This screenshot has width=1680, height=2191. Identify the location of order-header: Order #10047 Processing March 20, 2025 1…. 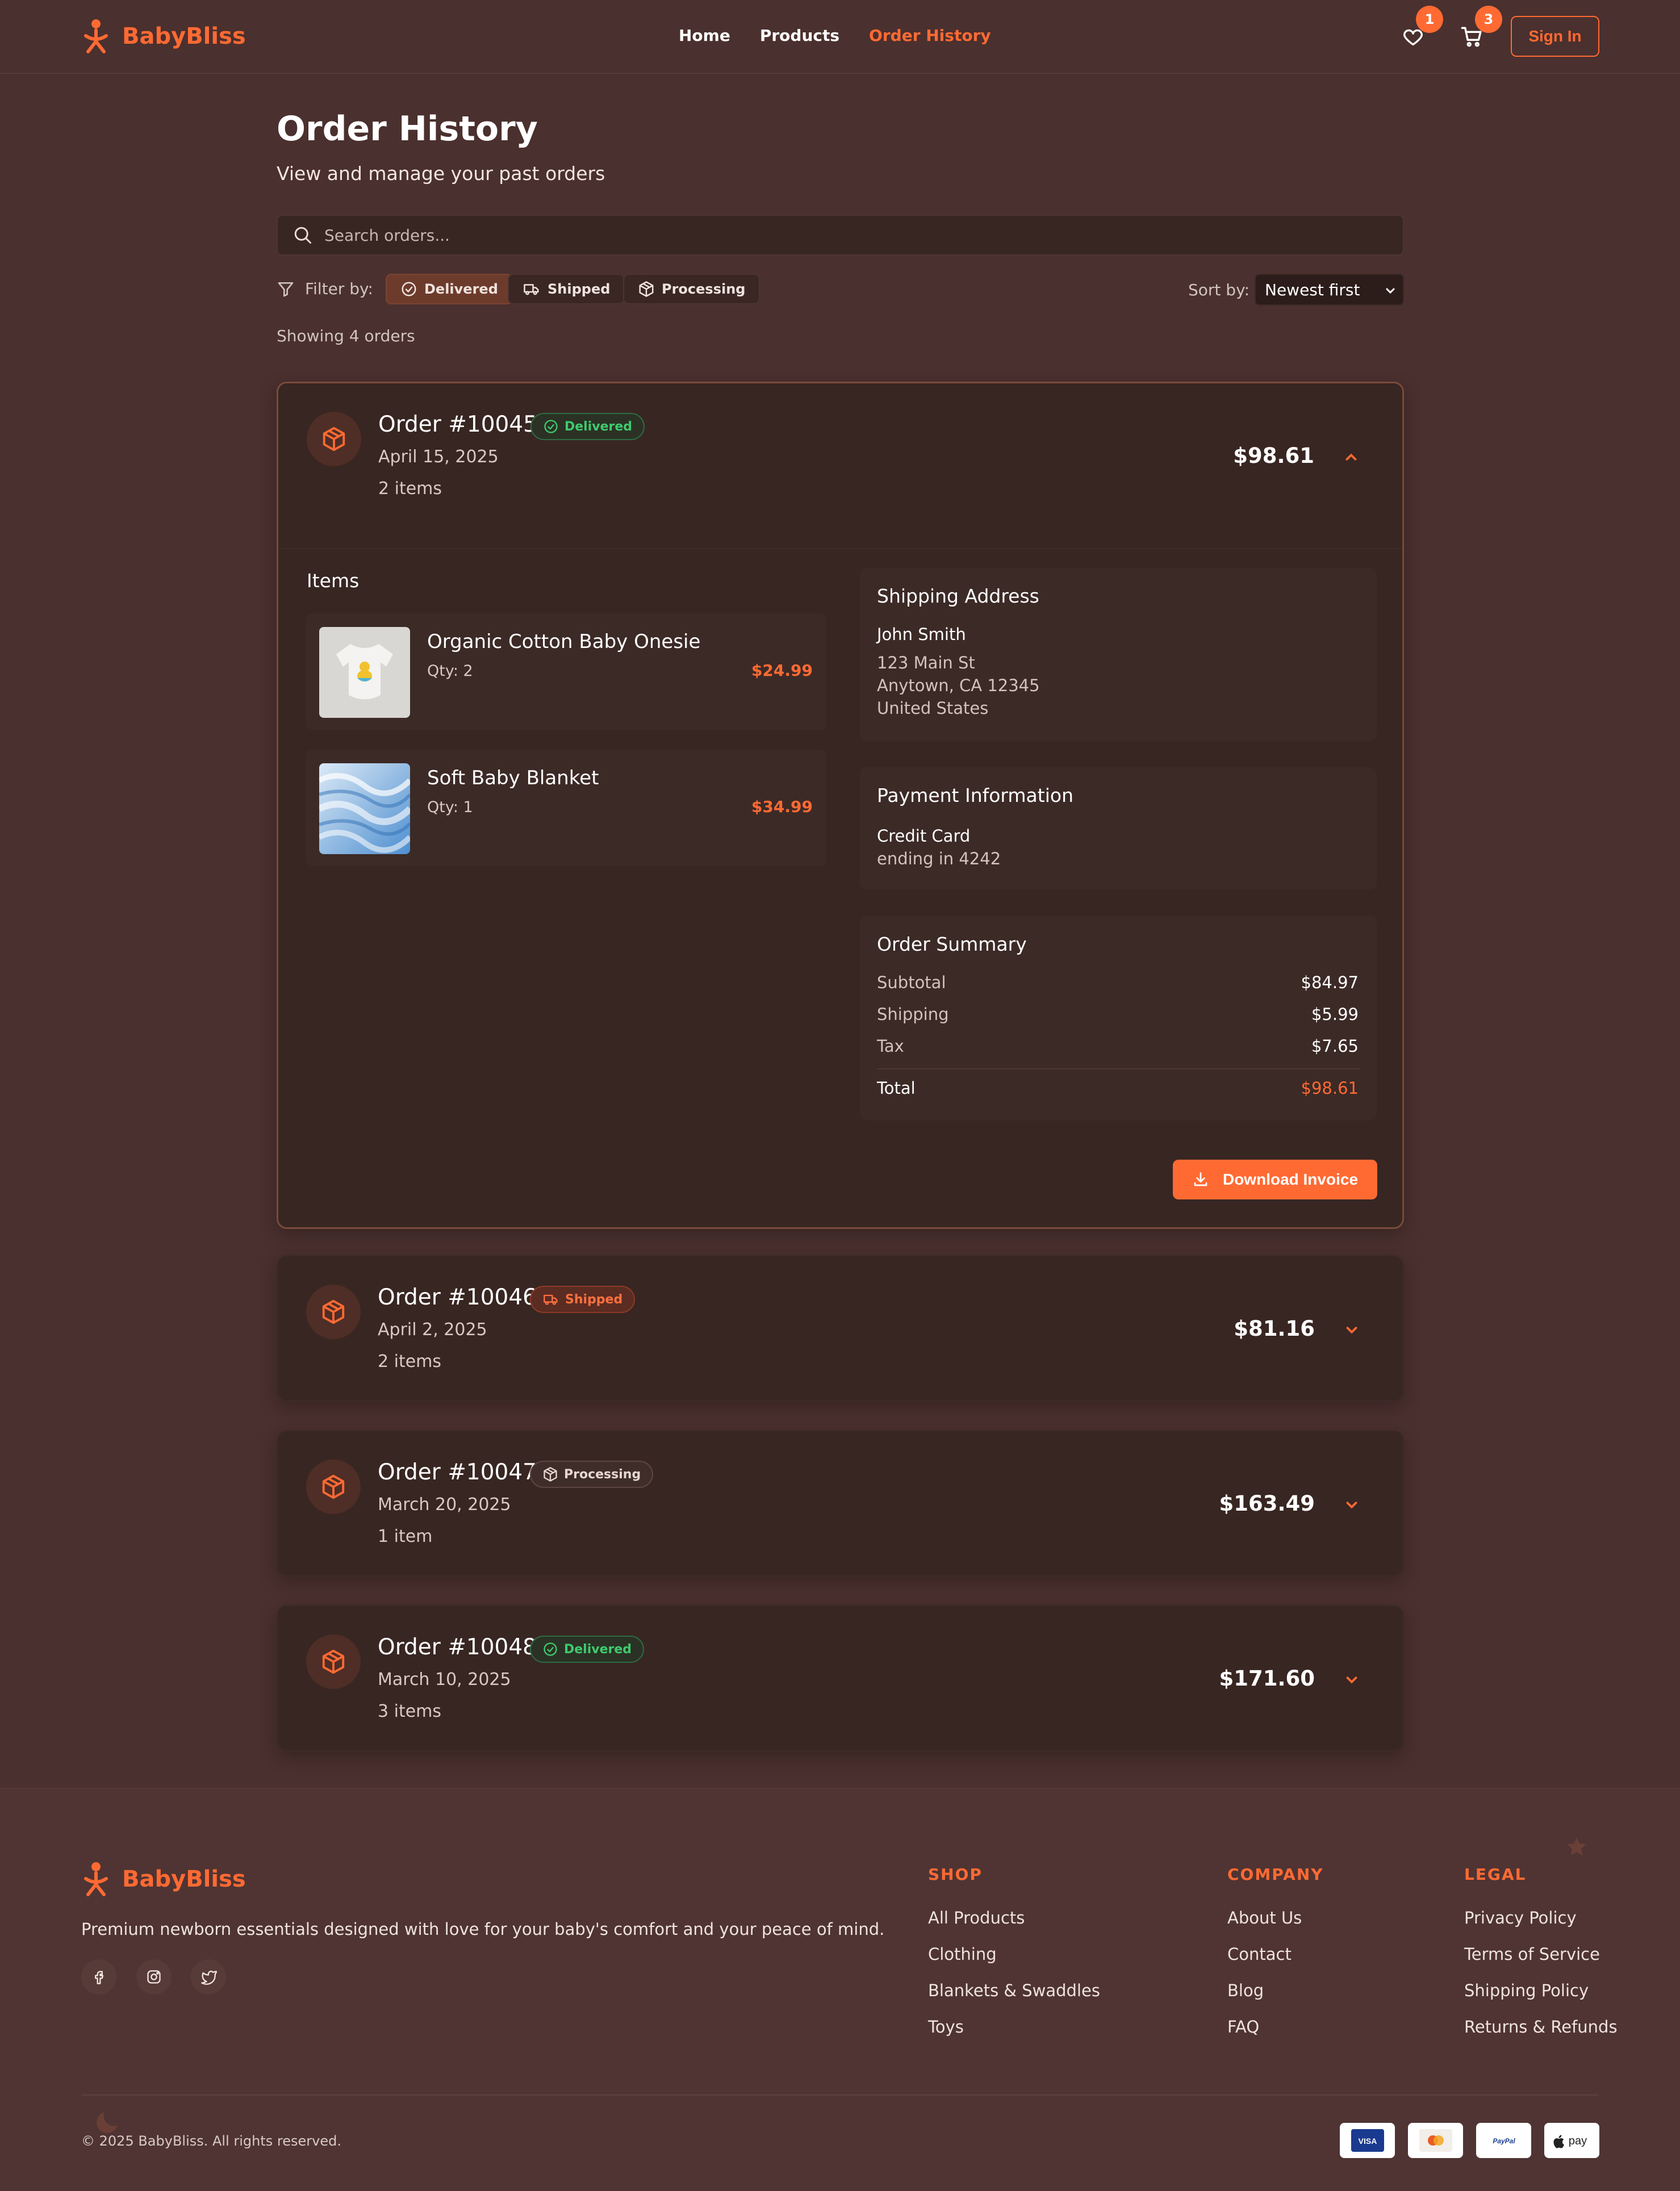
(840, 1504).